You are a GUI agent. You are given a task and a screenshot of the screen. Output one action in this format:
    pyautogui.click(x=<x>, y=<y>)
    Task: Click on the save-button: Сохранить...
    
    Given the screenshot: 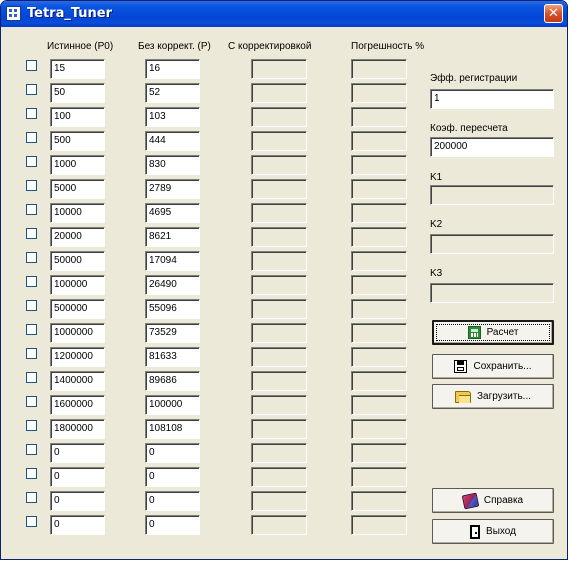 What is the action you would take?
    pyautogui.click(x=493, y=366)
    